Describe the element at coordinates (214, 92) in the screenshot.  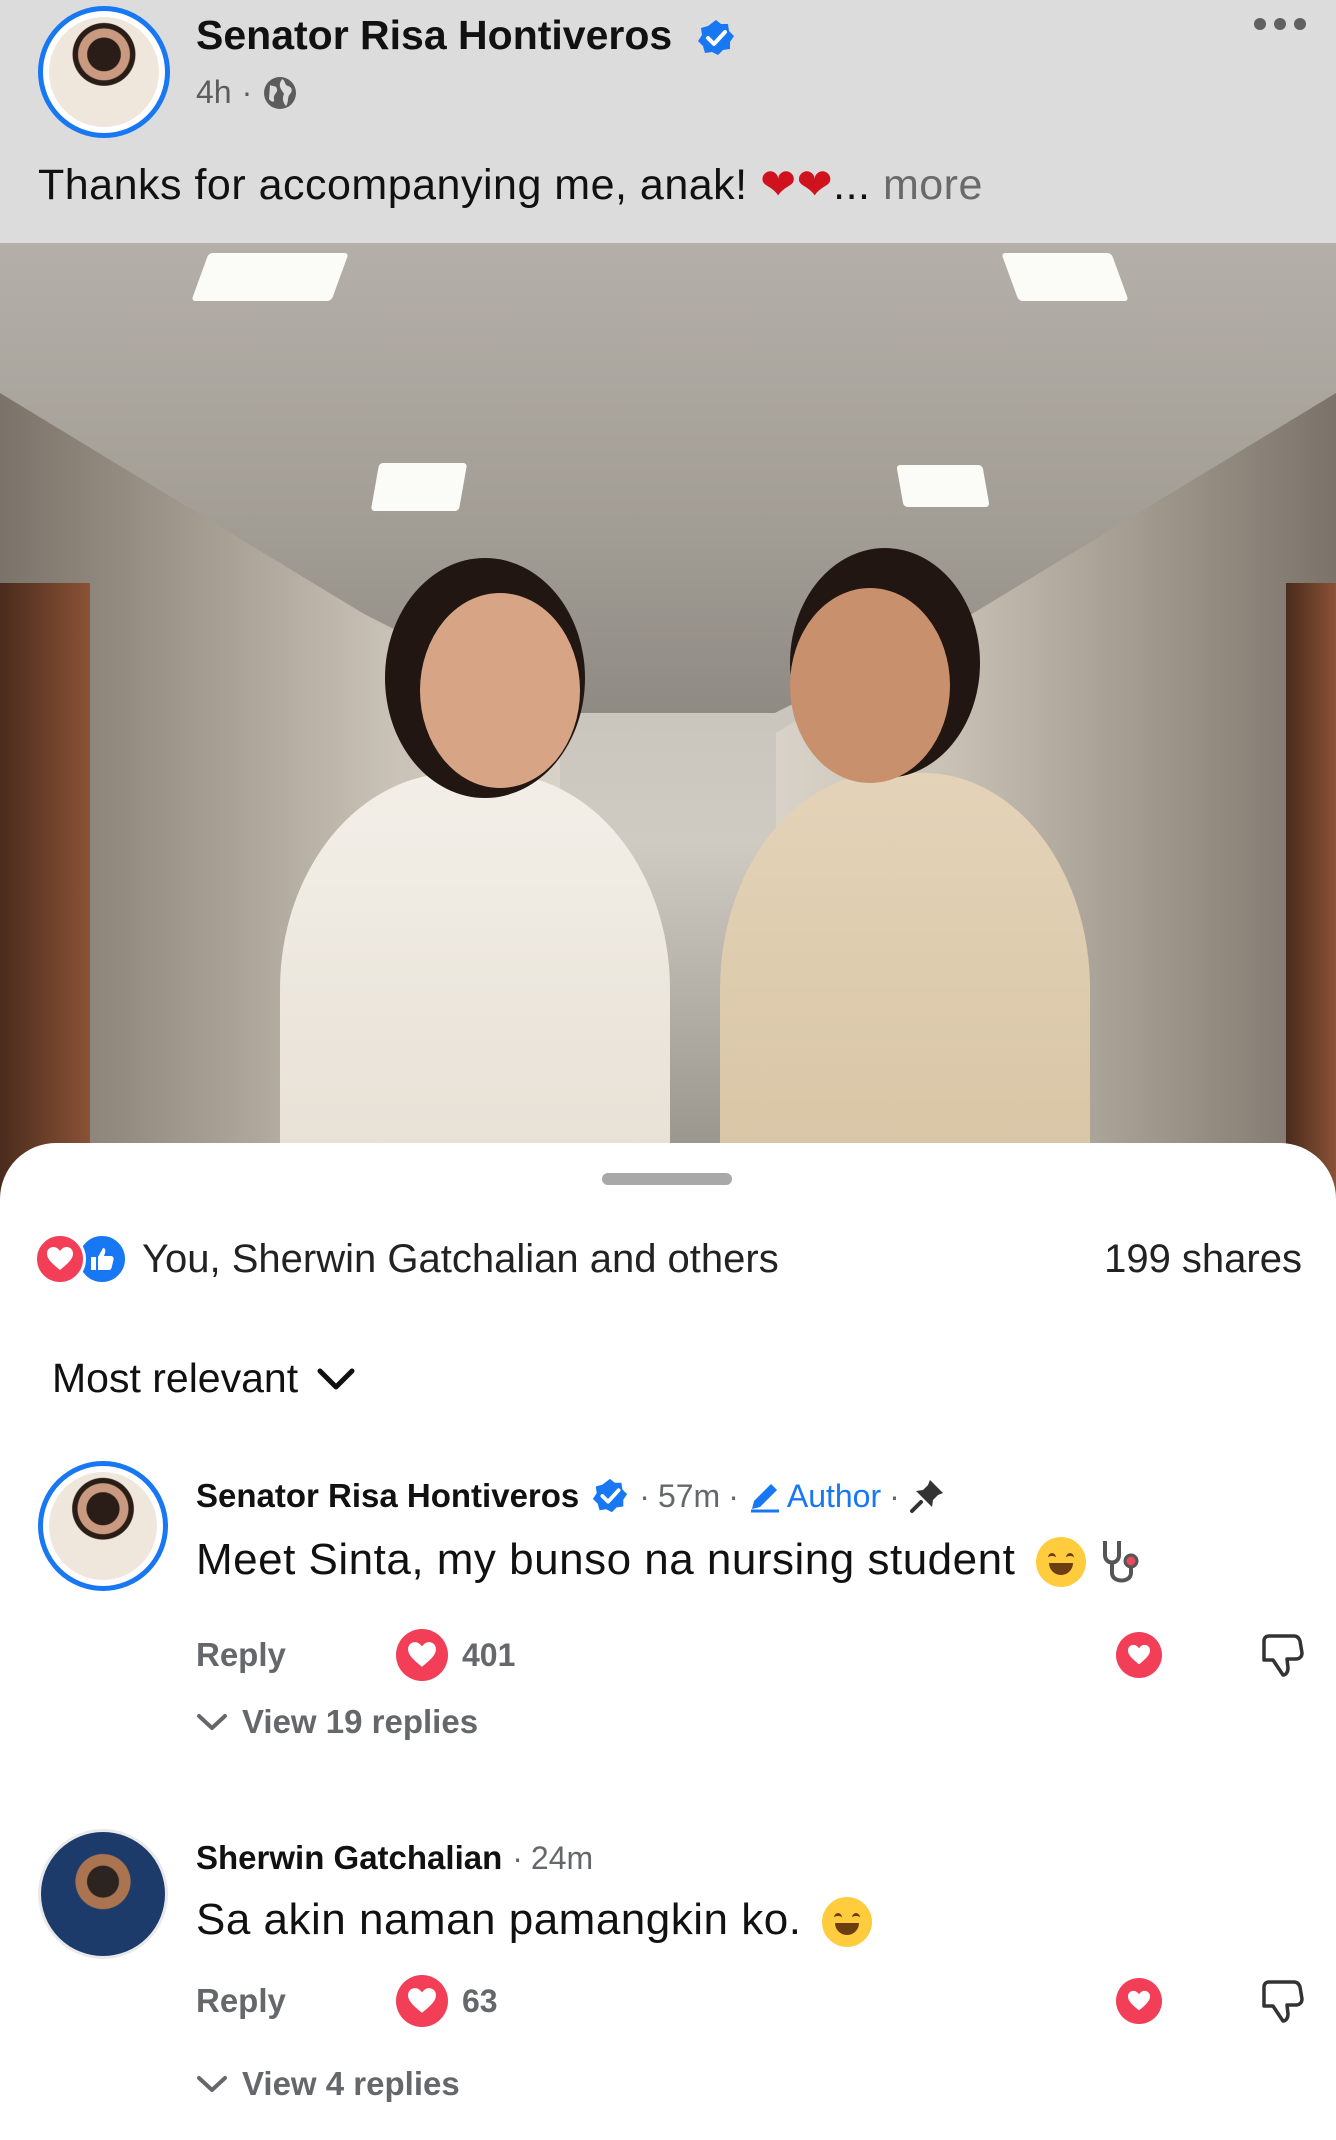
I see `post-time: 4h` at that location.